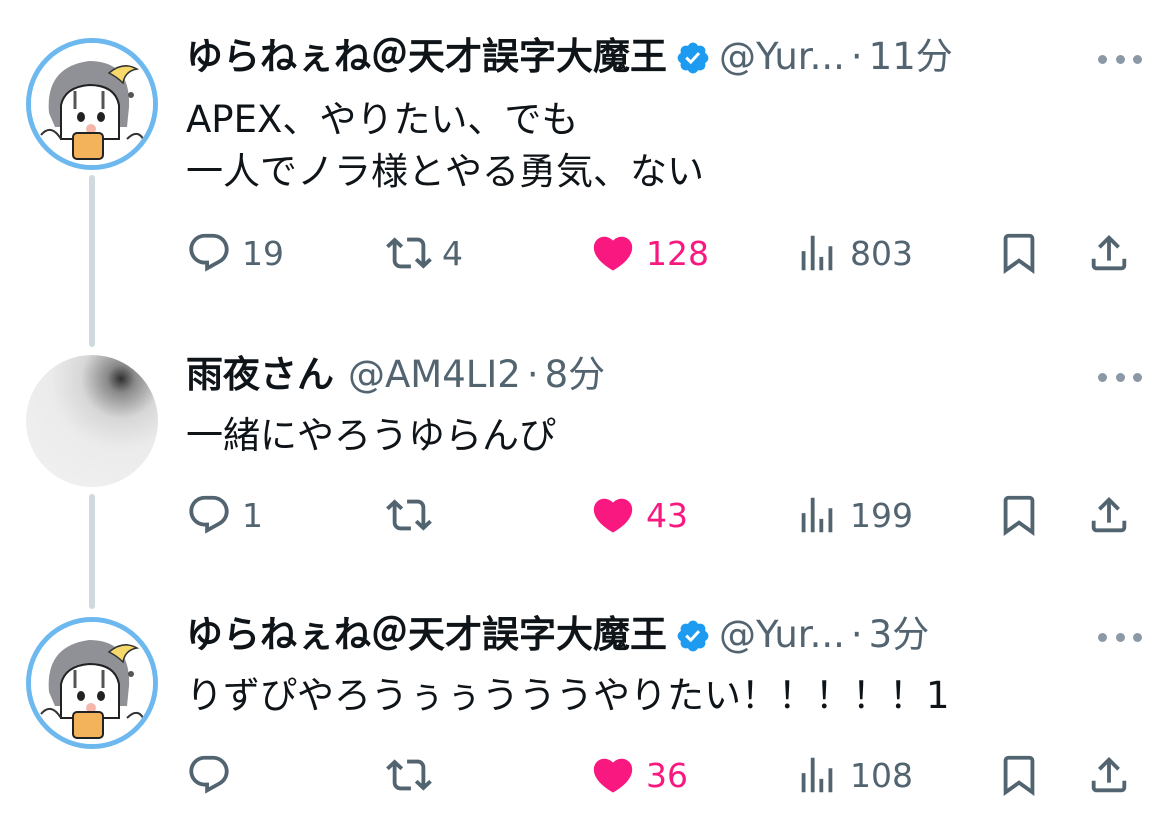 Image resolution: width=1170 pixels, height=825 pixels. I want to click on views-count: 199, so click(881, 515).